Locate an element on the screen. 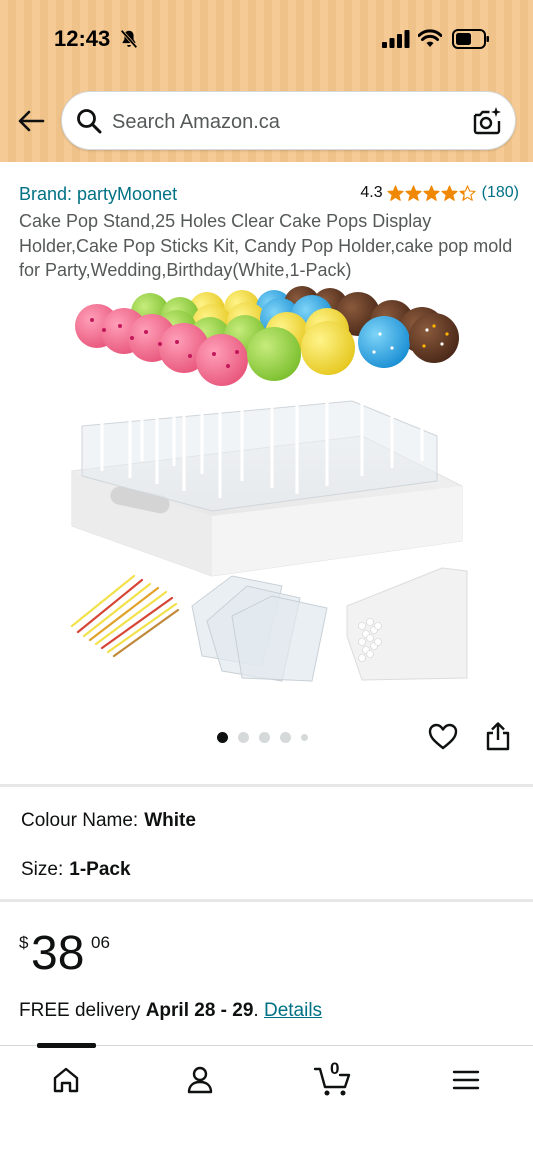 The width and height of the screenshot is (533, 1156). wifi-icon is located at coordinates (430, 38).